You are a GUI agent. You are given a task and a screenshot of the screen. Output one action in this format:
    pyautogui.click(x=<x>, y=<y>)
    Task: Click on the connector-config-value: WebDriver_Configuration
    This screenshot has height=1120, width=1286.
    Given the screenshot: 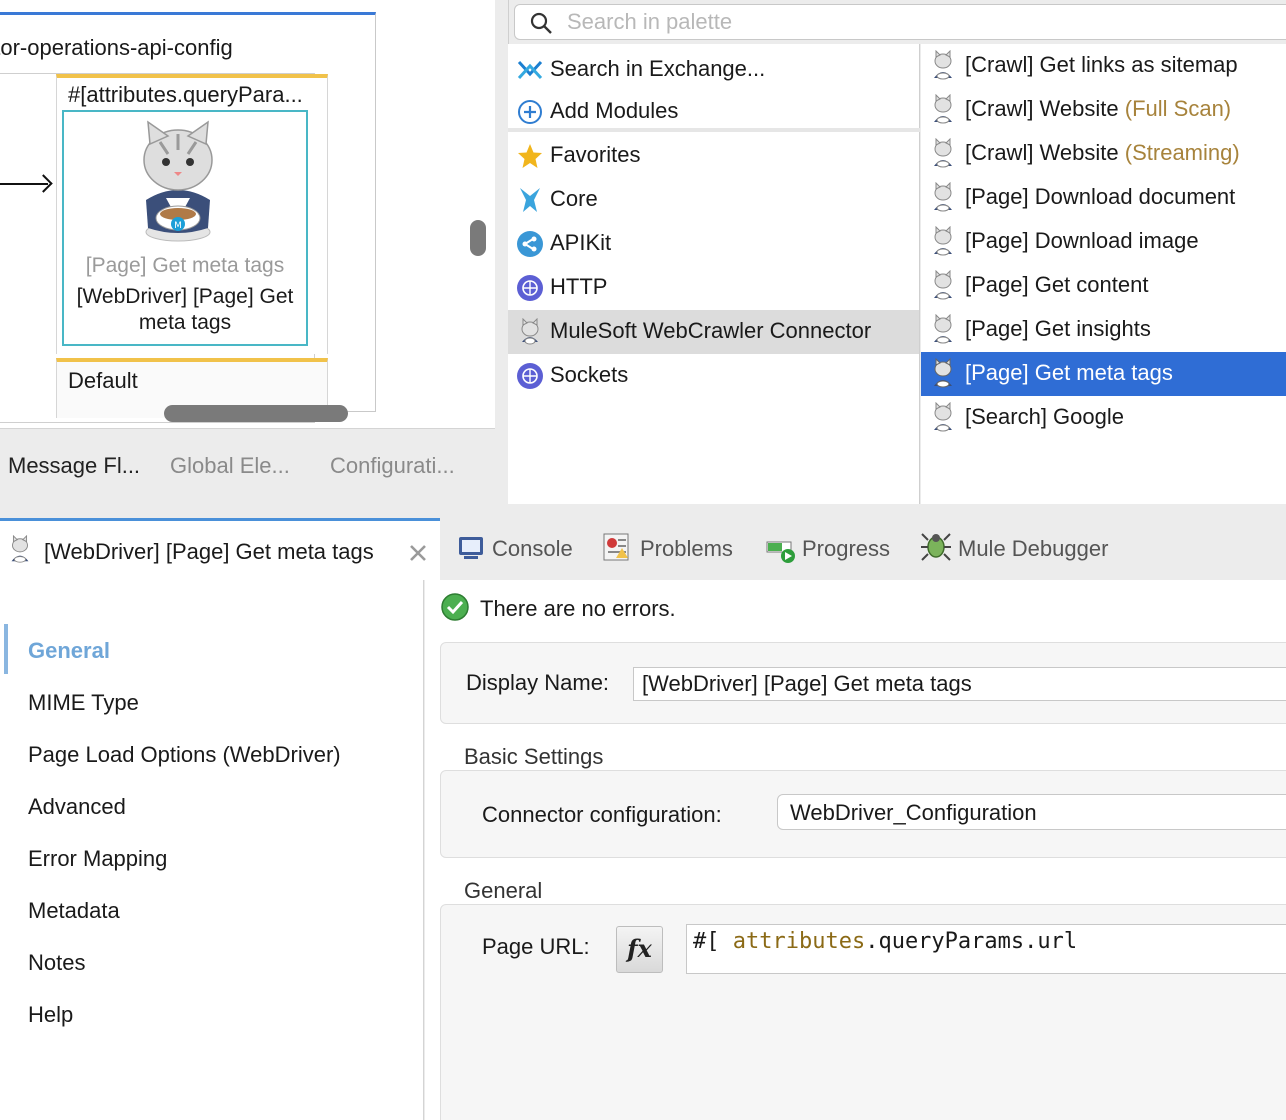 What is the action you would take?
    pyautogui.click(x=913, y=812)
    